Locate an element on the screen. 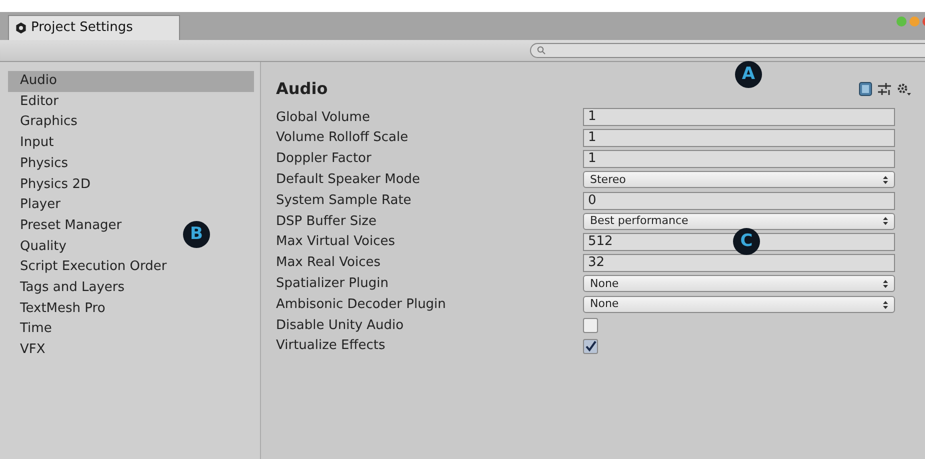 Image resolution: width=925 pixels, height=459 pixels. sidebar-item: Time is located at coordinates (32, 329).